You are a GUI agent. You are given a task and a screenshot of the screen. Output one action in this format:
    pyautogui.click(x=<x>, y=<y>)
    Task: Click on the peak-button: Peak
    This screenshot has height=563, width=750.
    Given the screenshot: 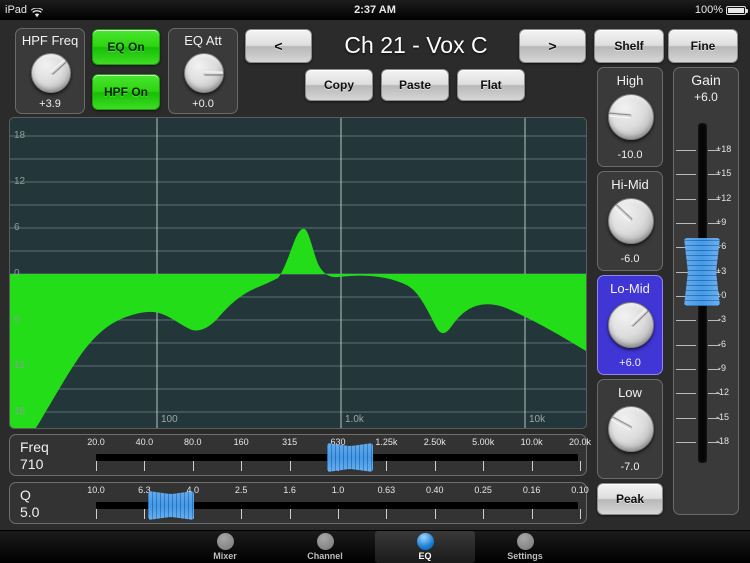 What is the action you would take?
    pyautogui.click(x=630, y=499)
    